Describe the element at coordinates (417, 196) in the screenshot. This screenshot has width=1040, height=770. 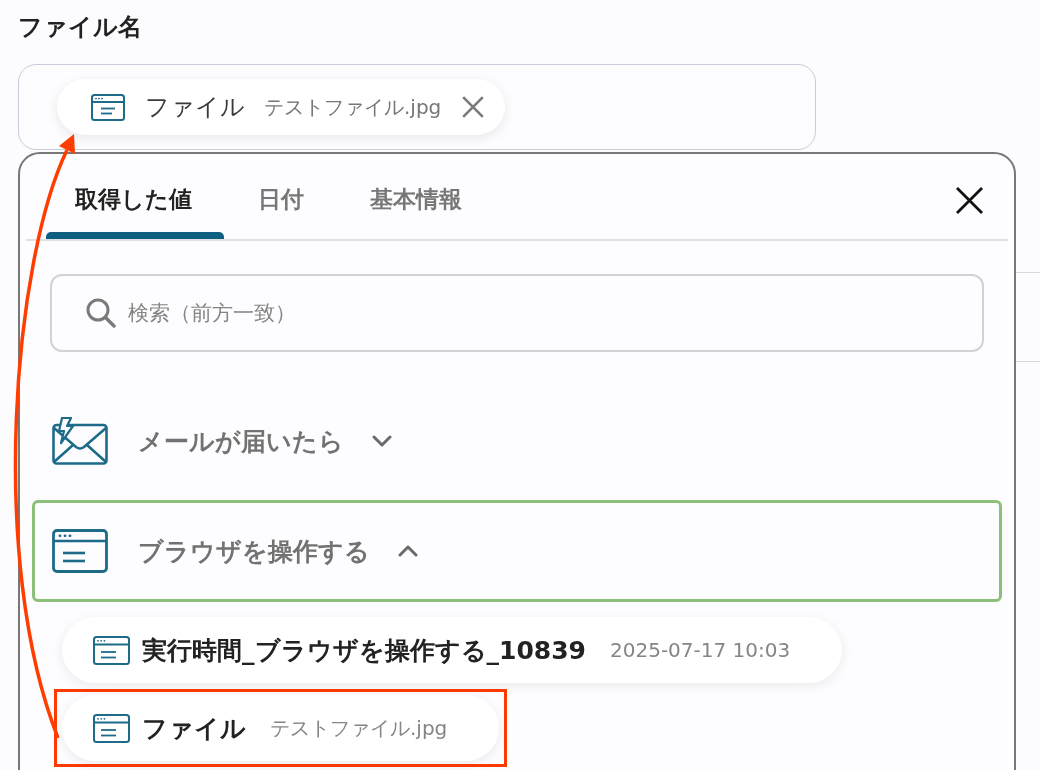
I see `tab: 基本情報` at that location.